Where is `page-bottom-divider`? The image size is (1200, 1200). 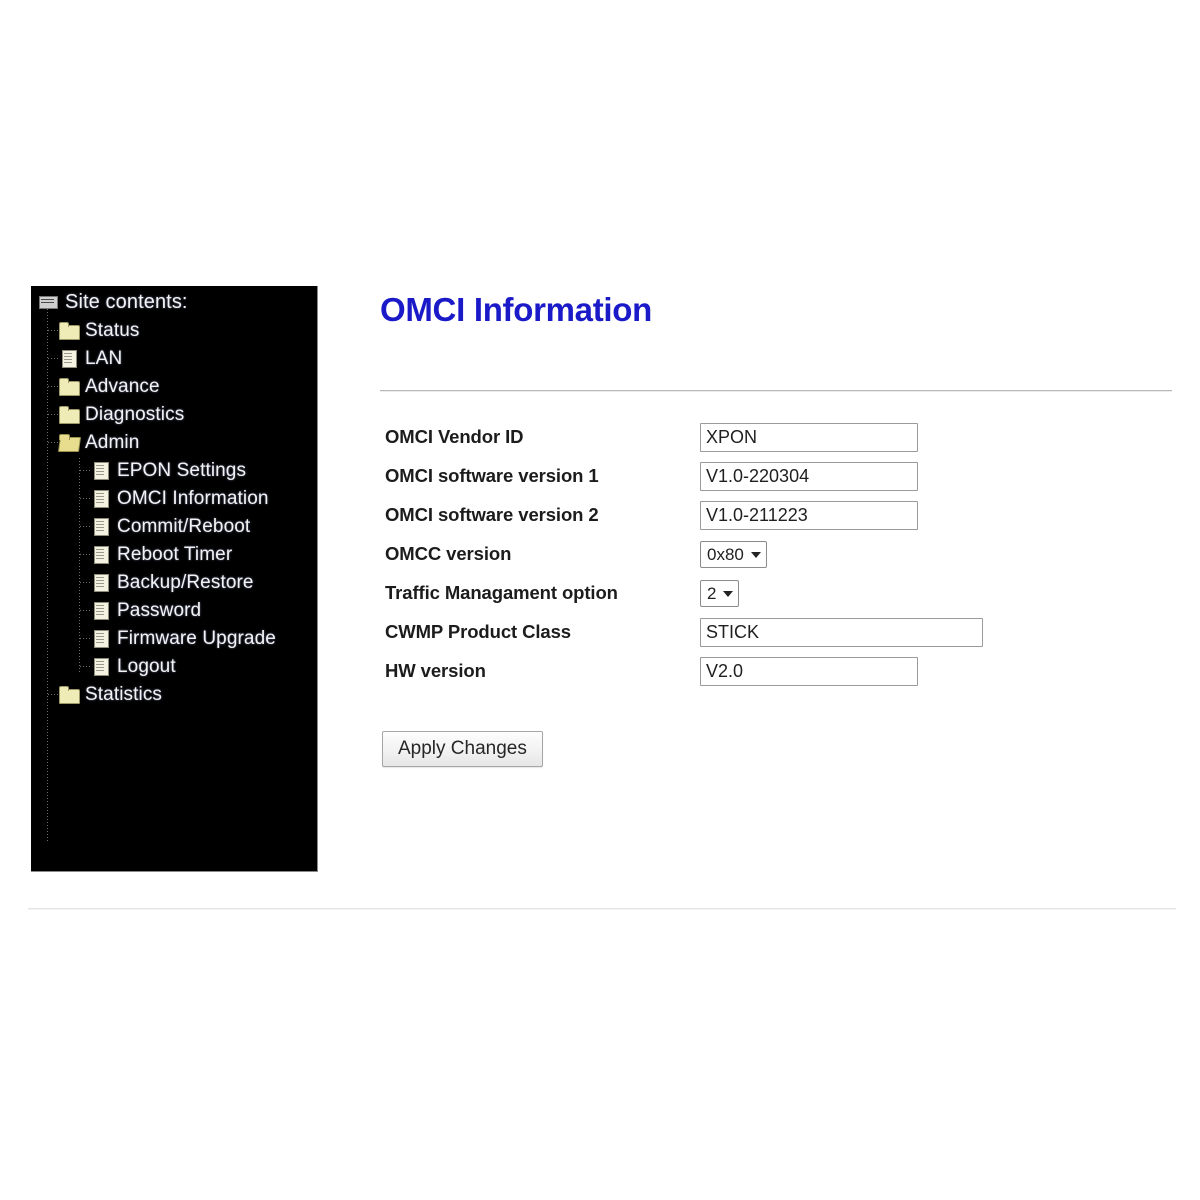 page-bottom-divider is located at coordinates (602, 908).